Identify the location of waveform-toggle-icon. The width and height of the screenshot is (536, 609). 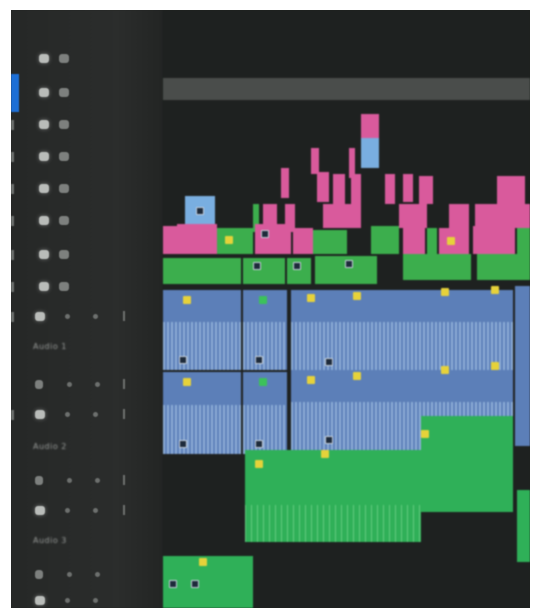
(39, 480).